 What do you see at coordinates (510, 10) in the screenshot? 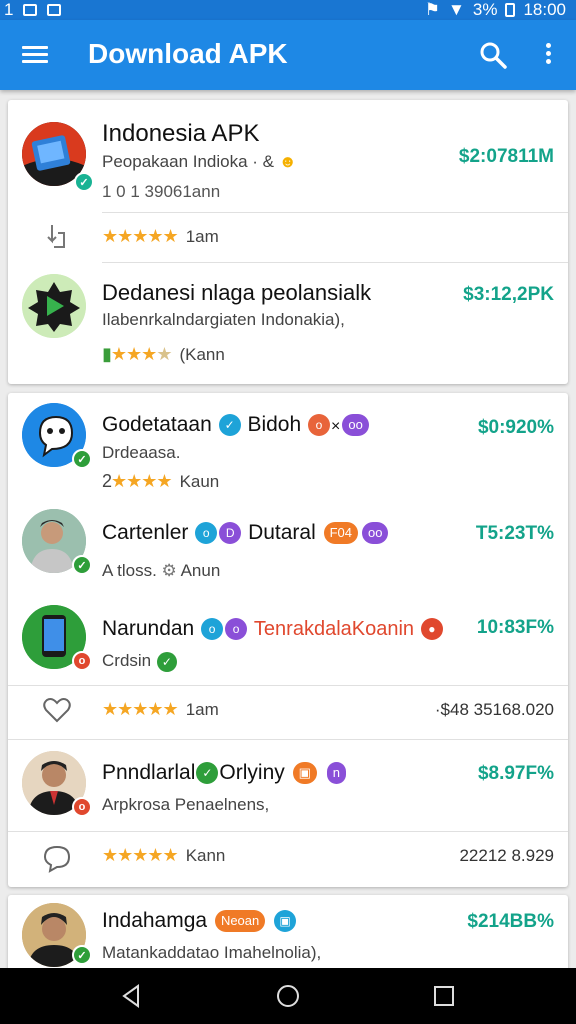
I see `battery-icon` at bounding box center [510, 10].